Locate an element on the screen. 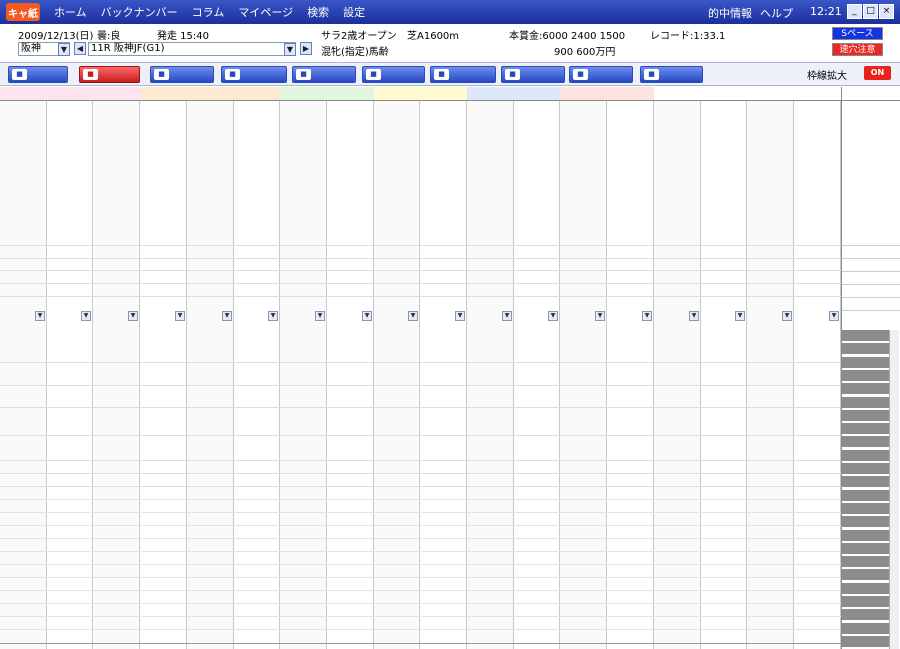 The height and width of the screenshot is (649, 900). menu-hit-info: 的中情報 is located at coordinates (730, 13).